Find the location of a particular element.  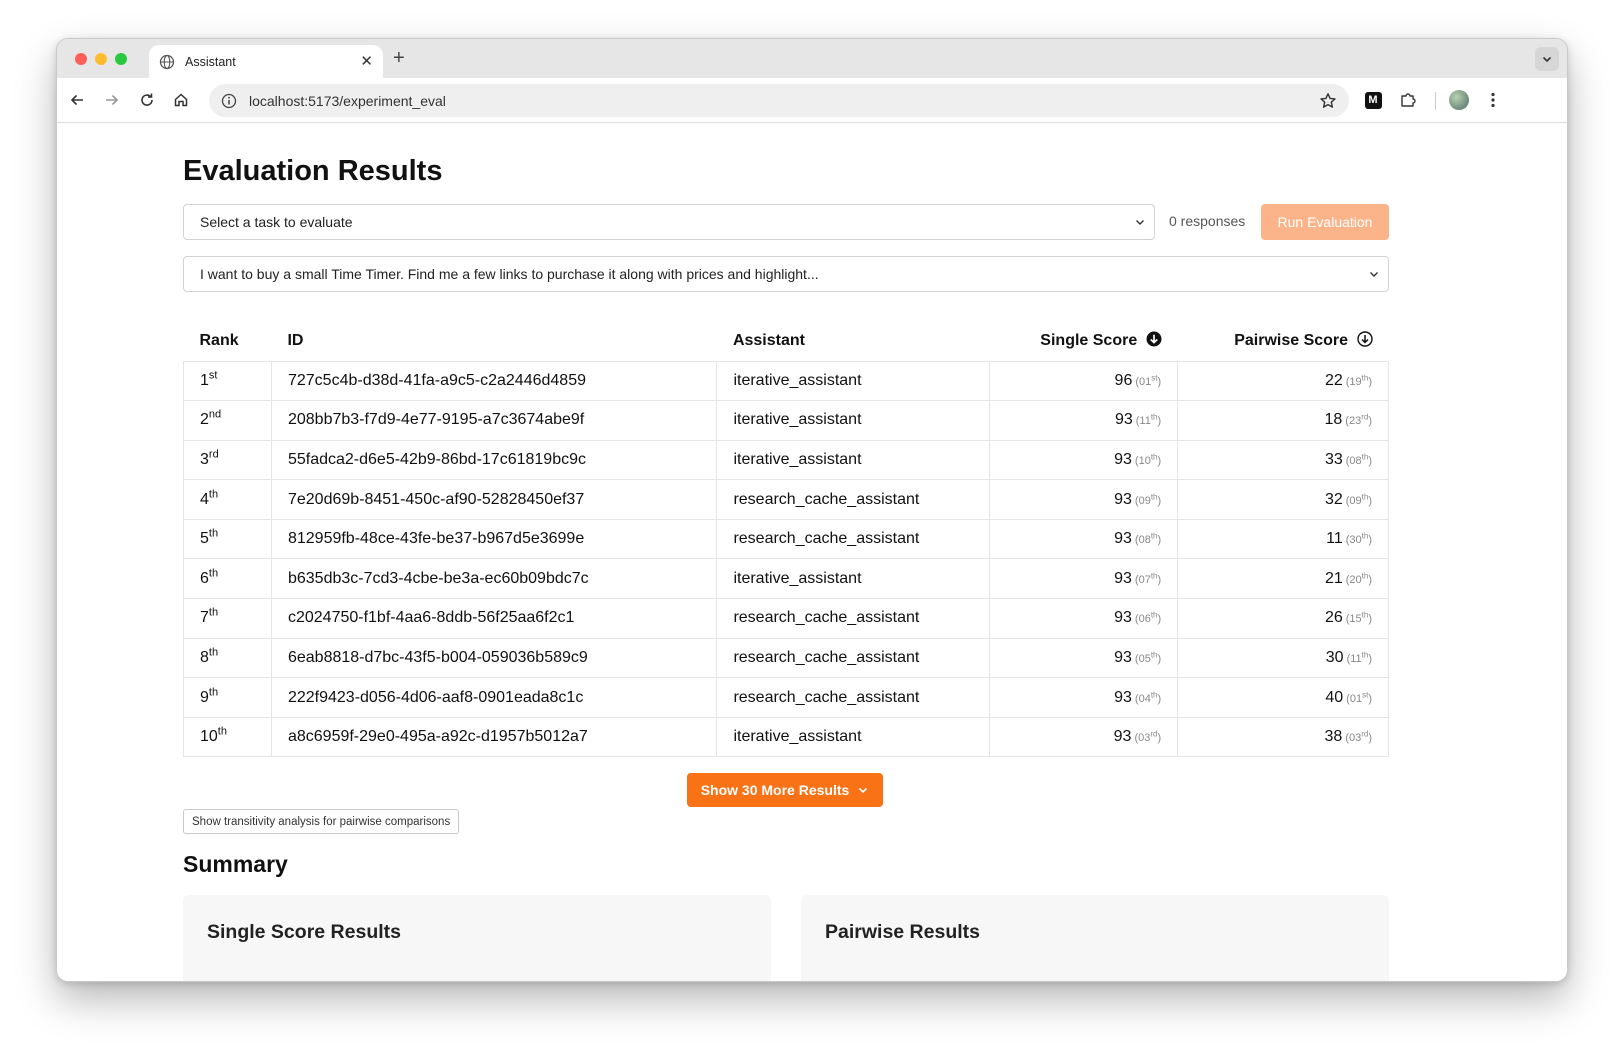

browser-tab: Assistant ✕ is located at coordinates (266, 61).